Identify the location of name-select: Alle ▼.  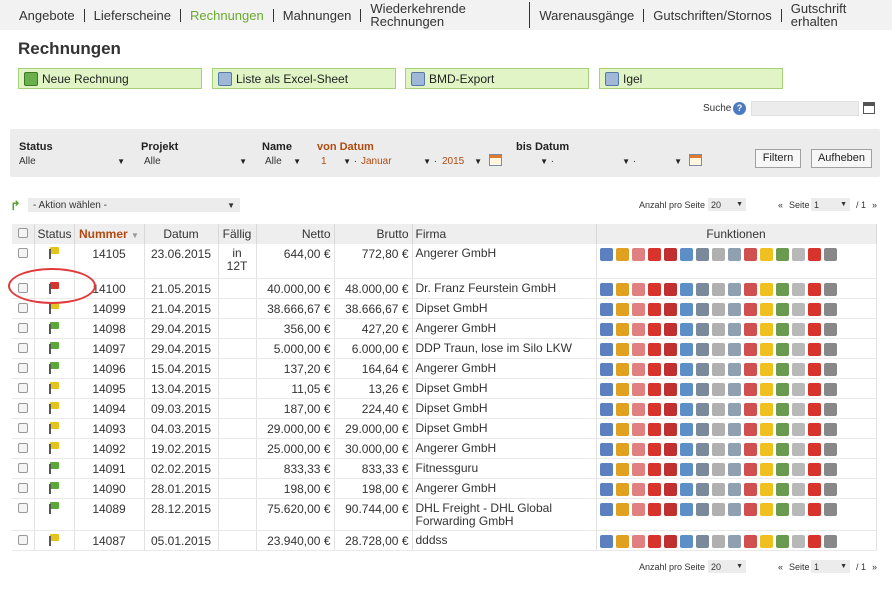
(283, 161).